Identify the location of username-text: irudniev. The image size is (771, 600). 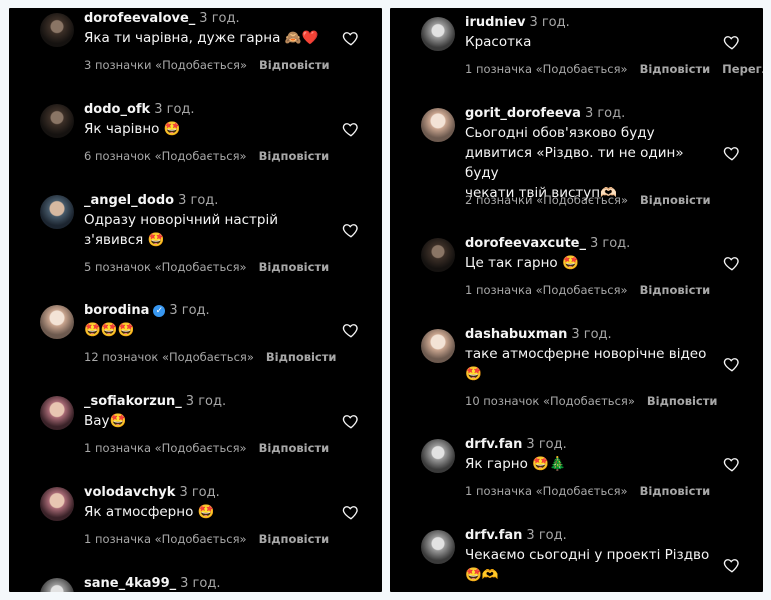
(495, 22).